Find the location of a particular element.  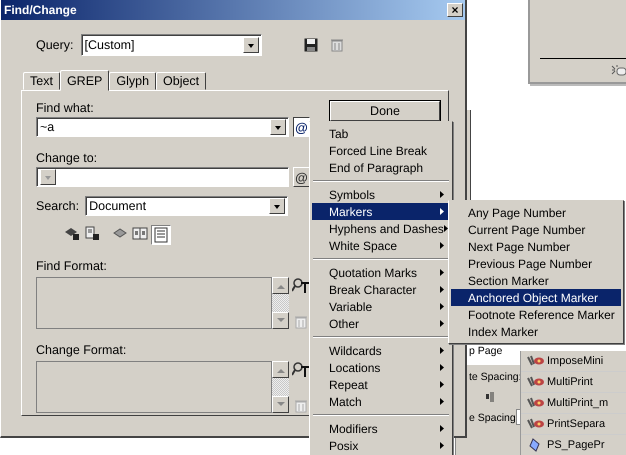

panel-label: p Page is located at coordinates (485, 351).